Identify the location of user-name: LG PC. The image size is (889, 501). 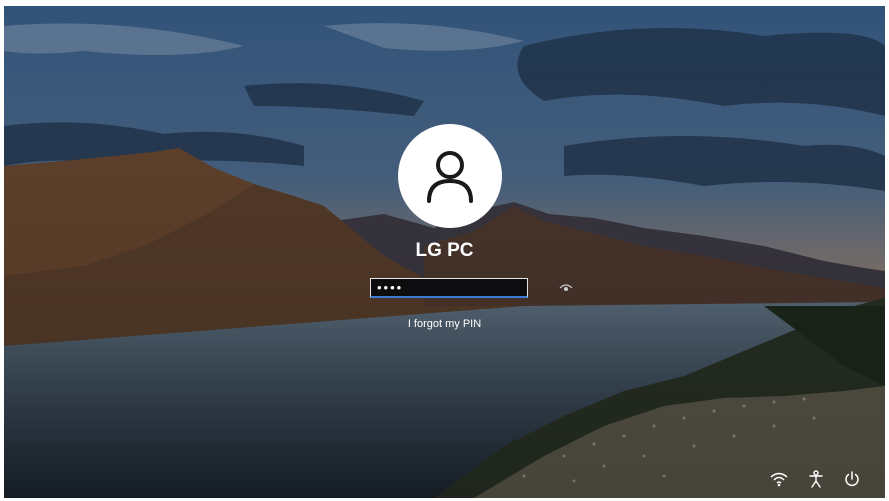
(444, 250).